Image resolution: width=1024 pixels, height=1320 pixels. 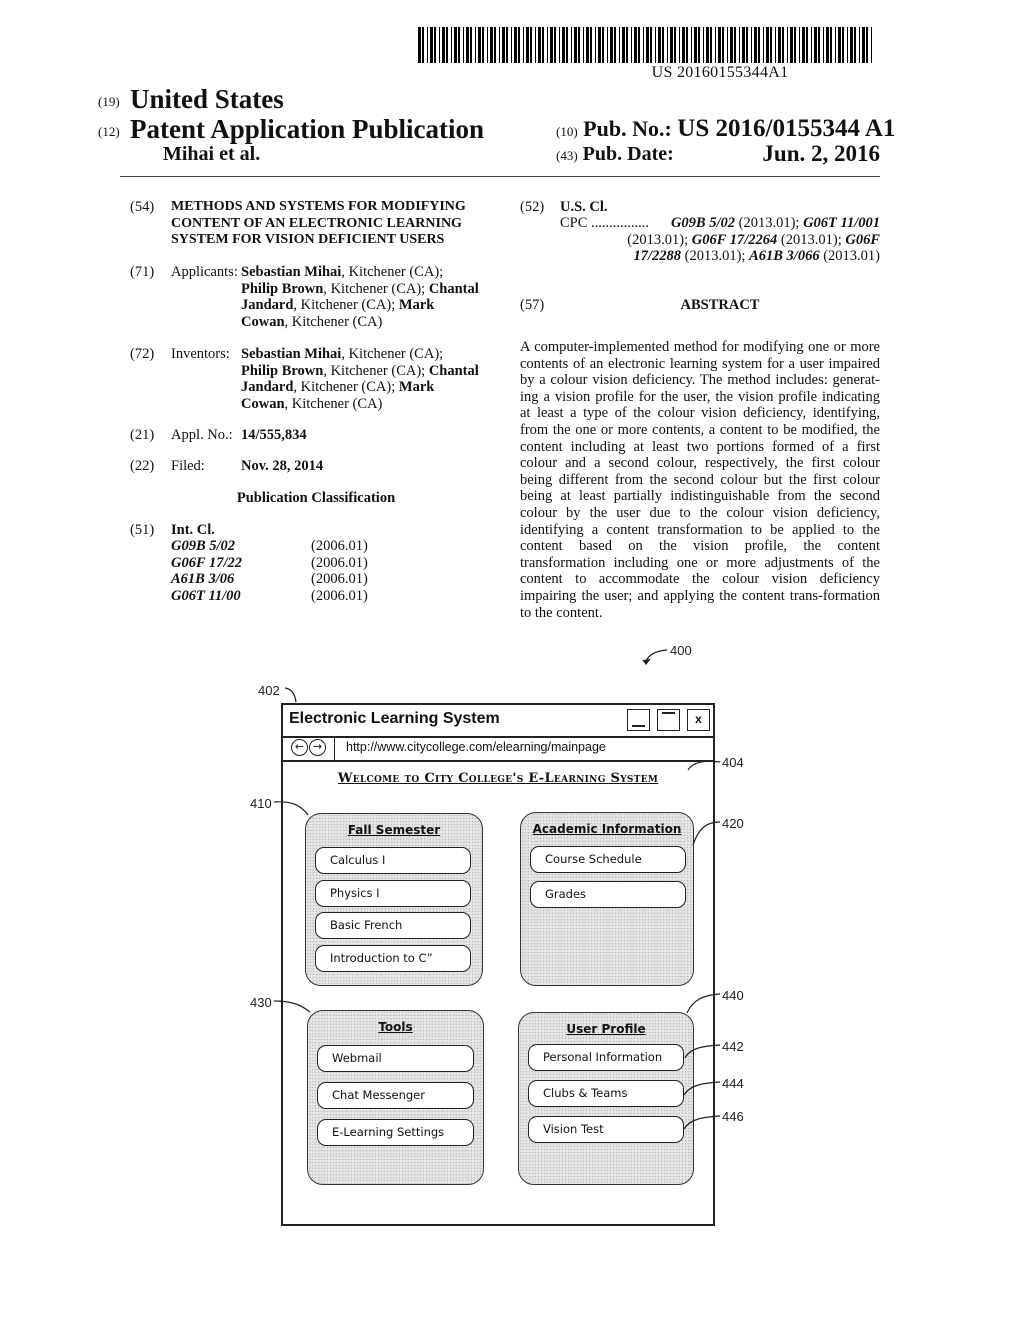 I want to click on ref-420: 420, so click(x=733, y=823).